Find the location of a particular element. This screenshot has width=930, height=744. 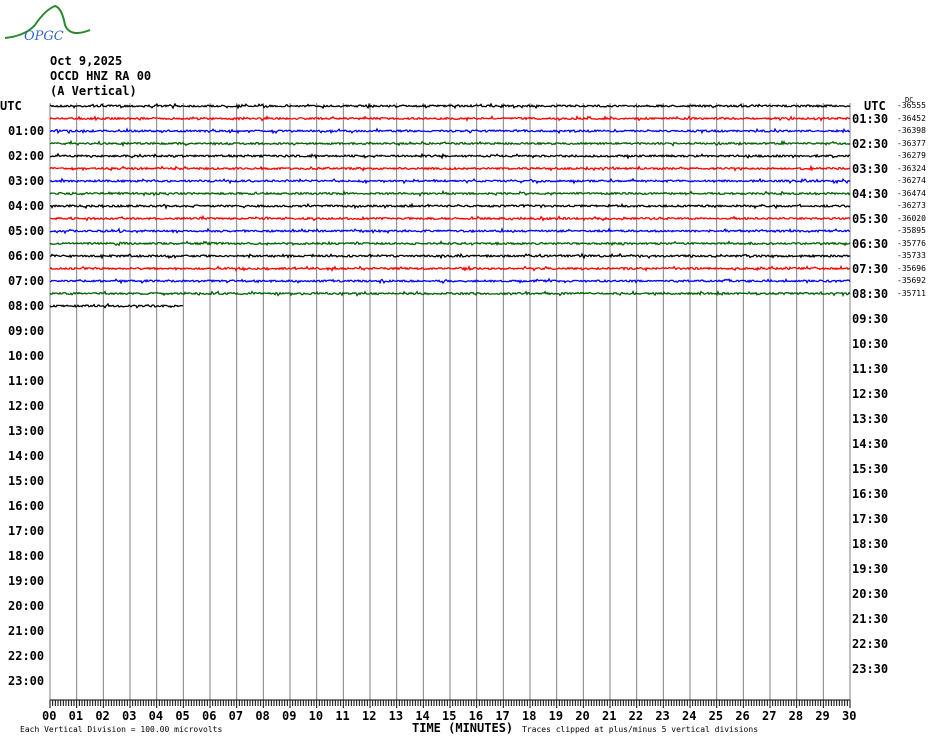

hour-label-right: 23:30 is located at coordinates (870, 668).